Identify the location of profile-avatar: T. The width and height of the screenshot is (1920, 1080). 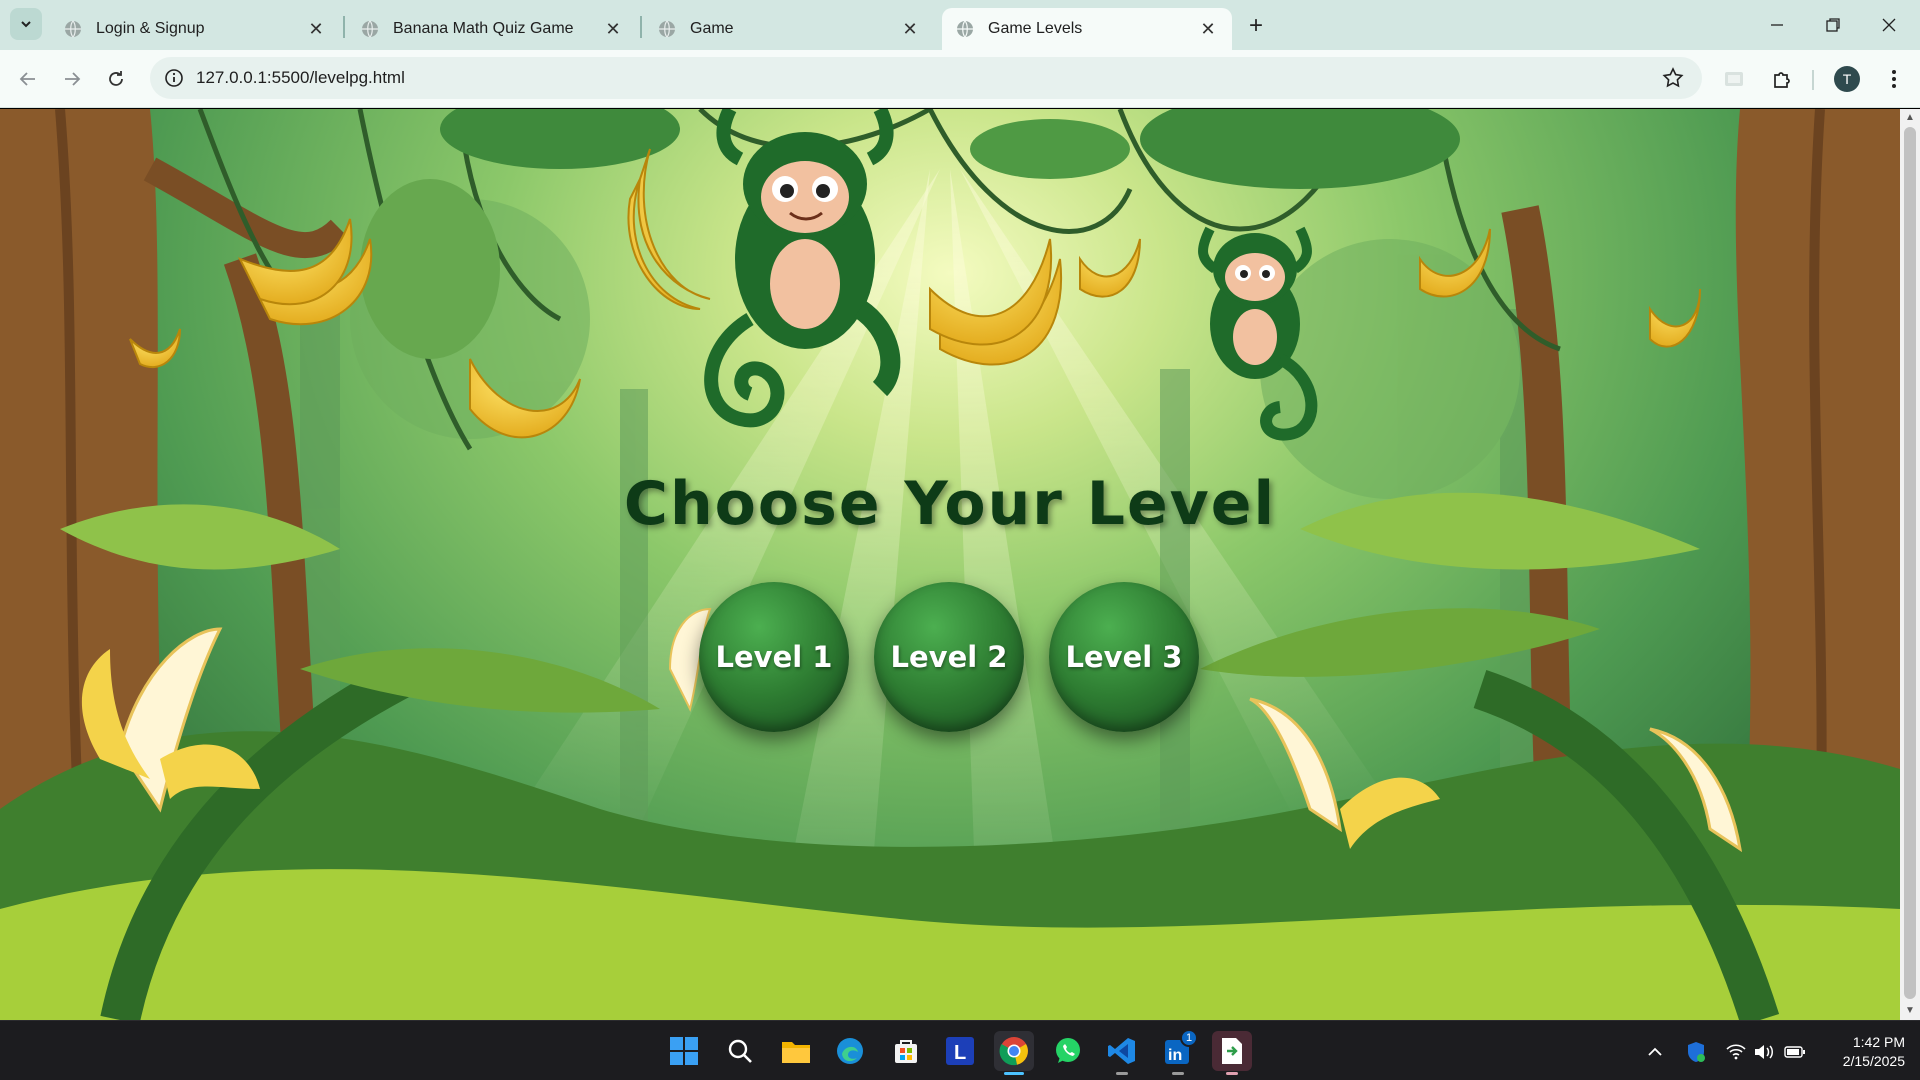
(1847, 79).